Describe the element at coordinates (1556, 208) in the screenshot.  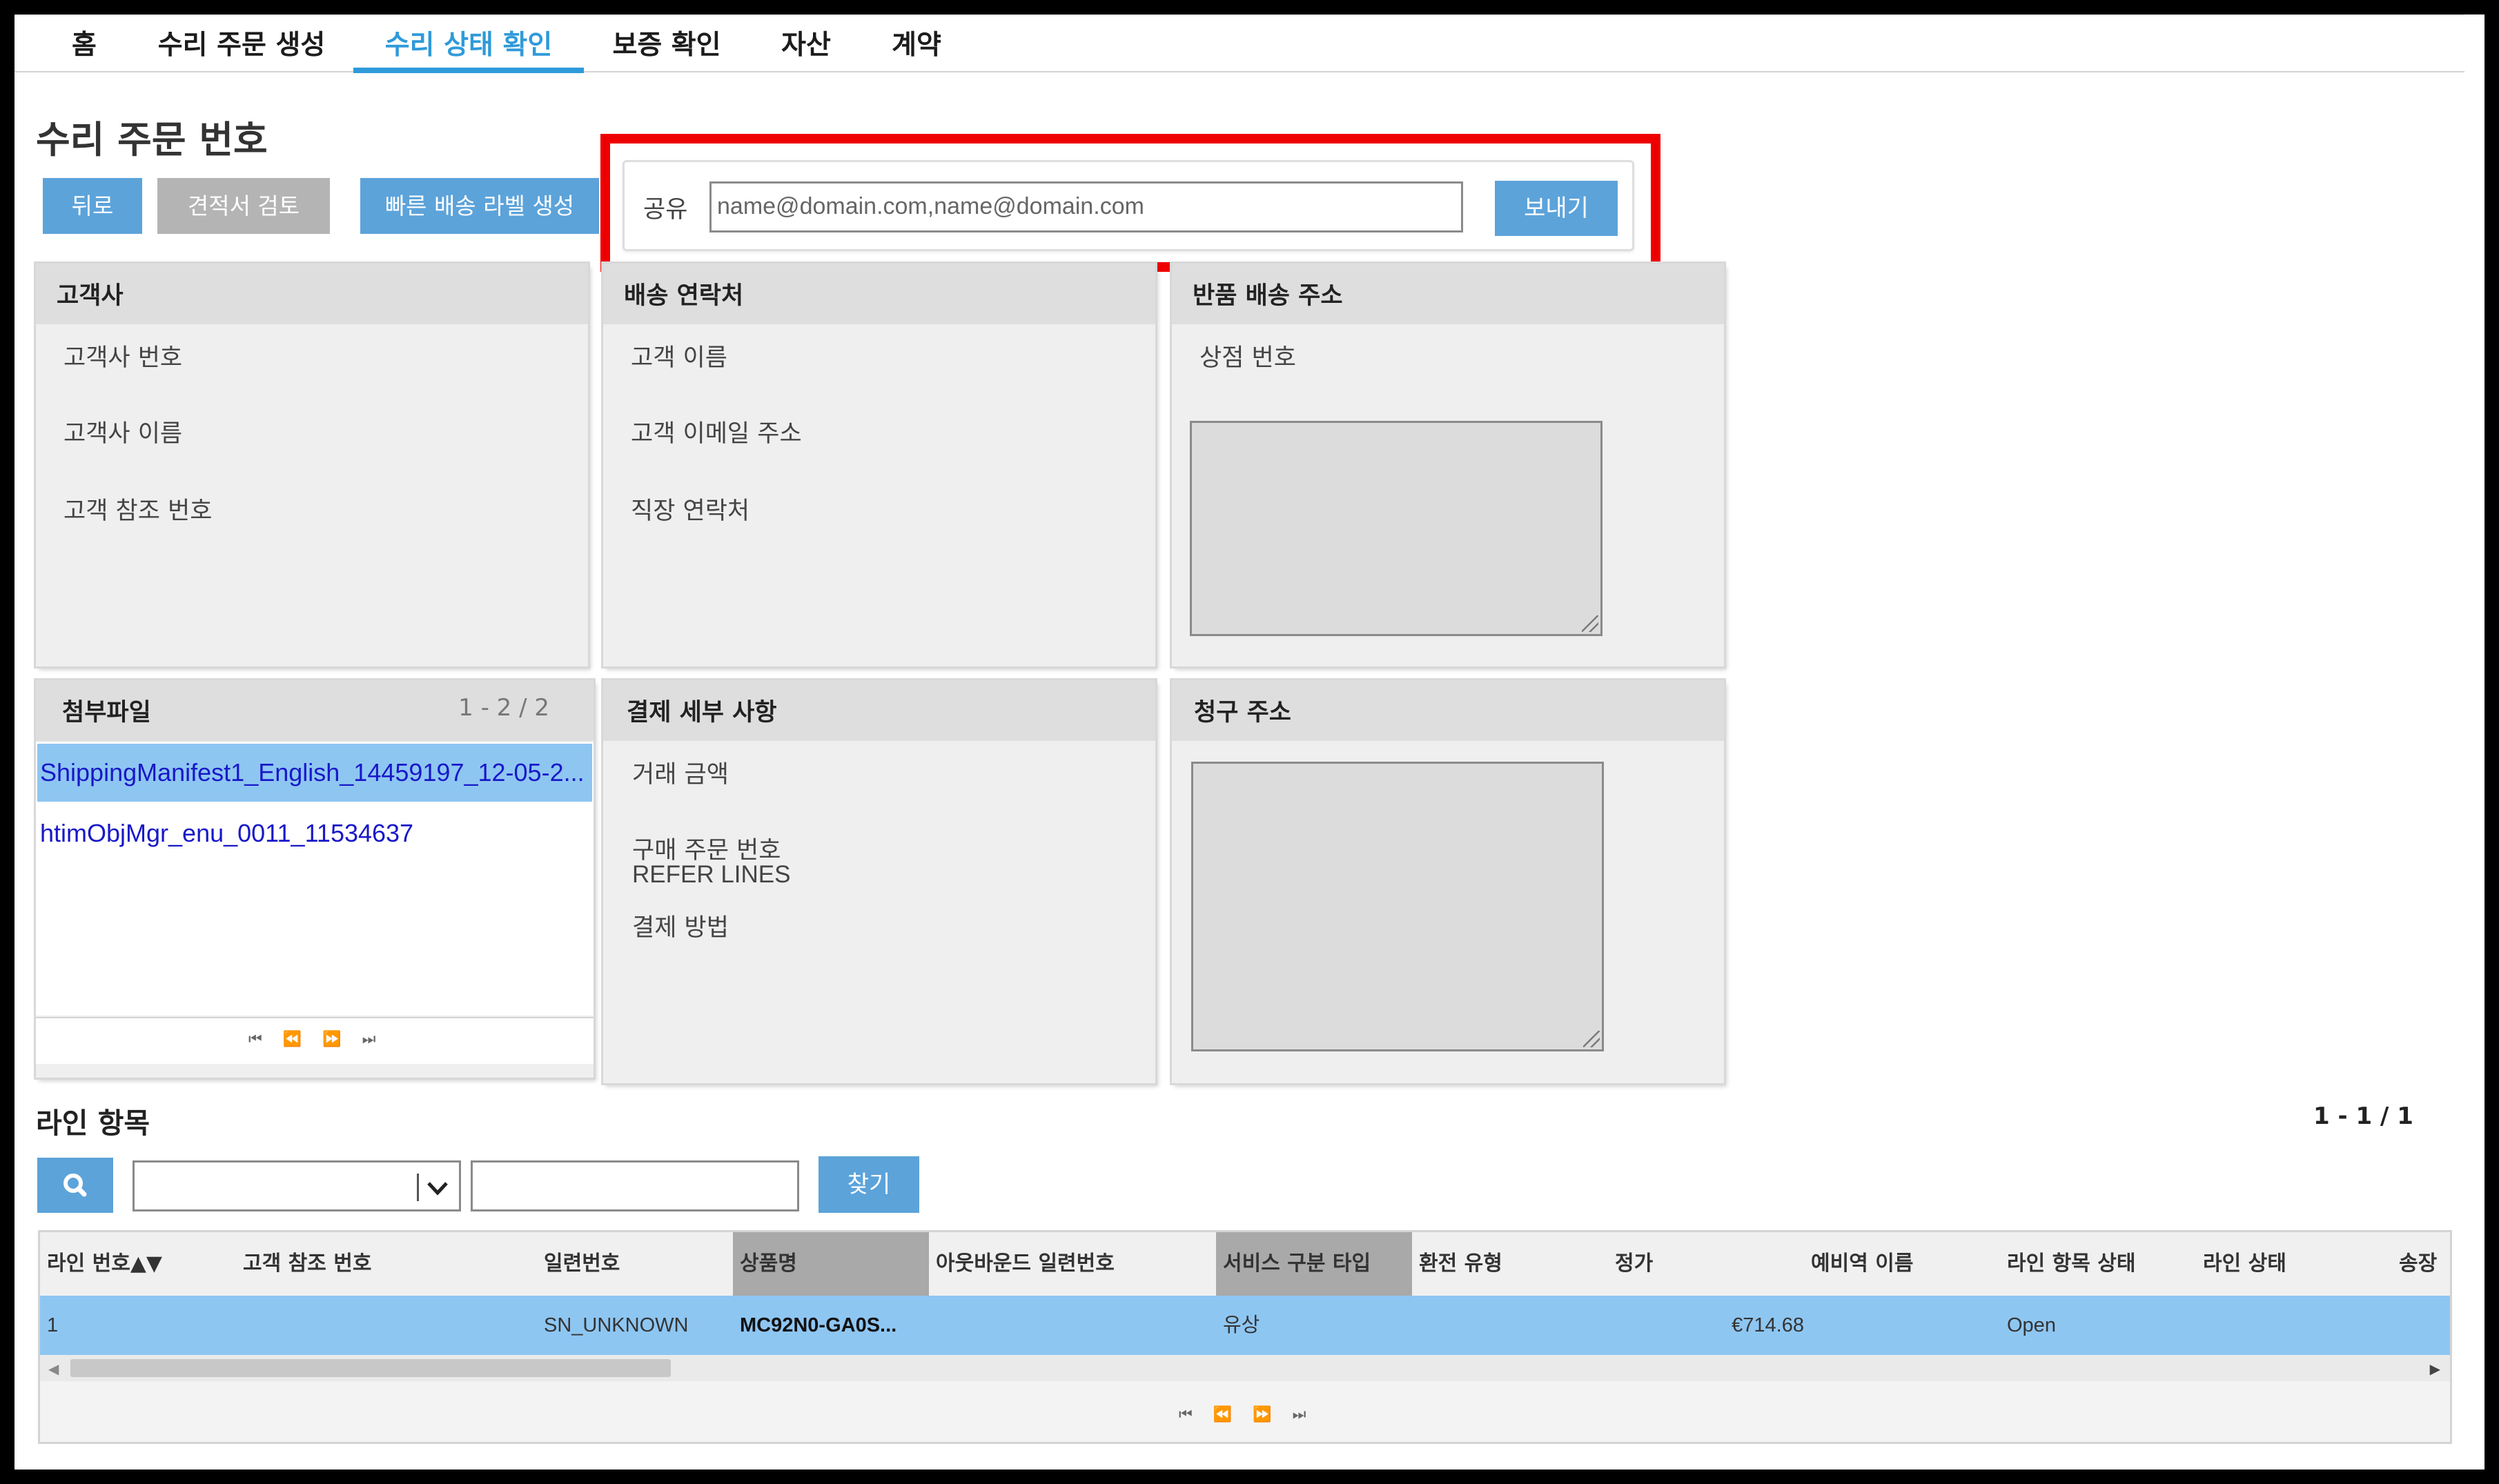
I see `share-send-button: 보내기` at that location.